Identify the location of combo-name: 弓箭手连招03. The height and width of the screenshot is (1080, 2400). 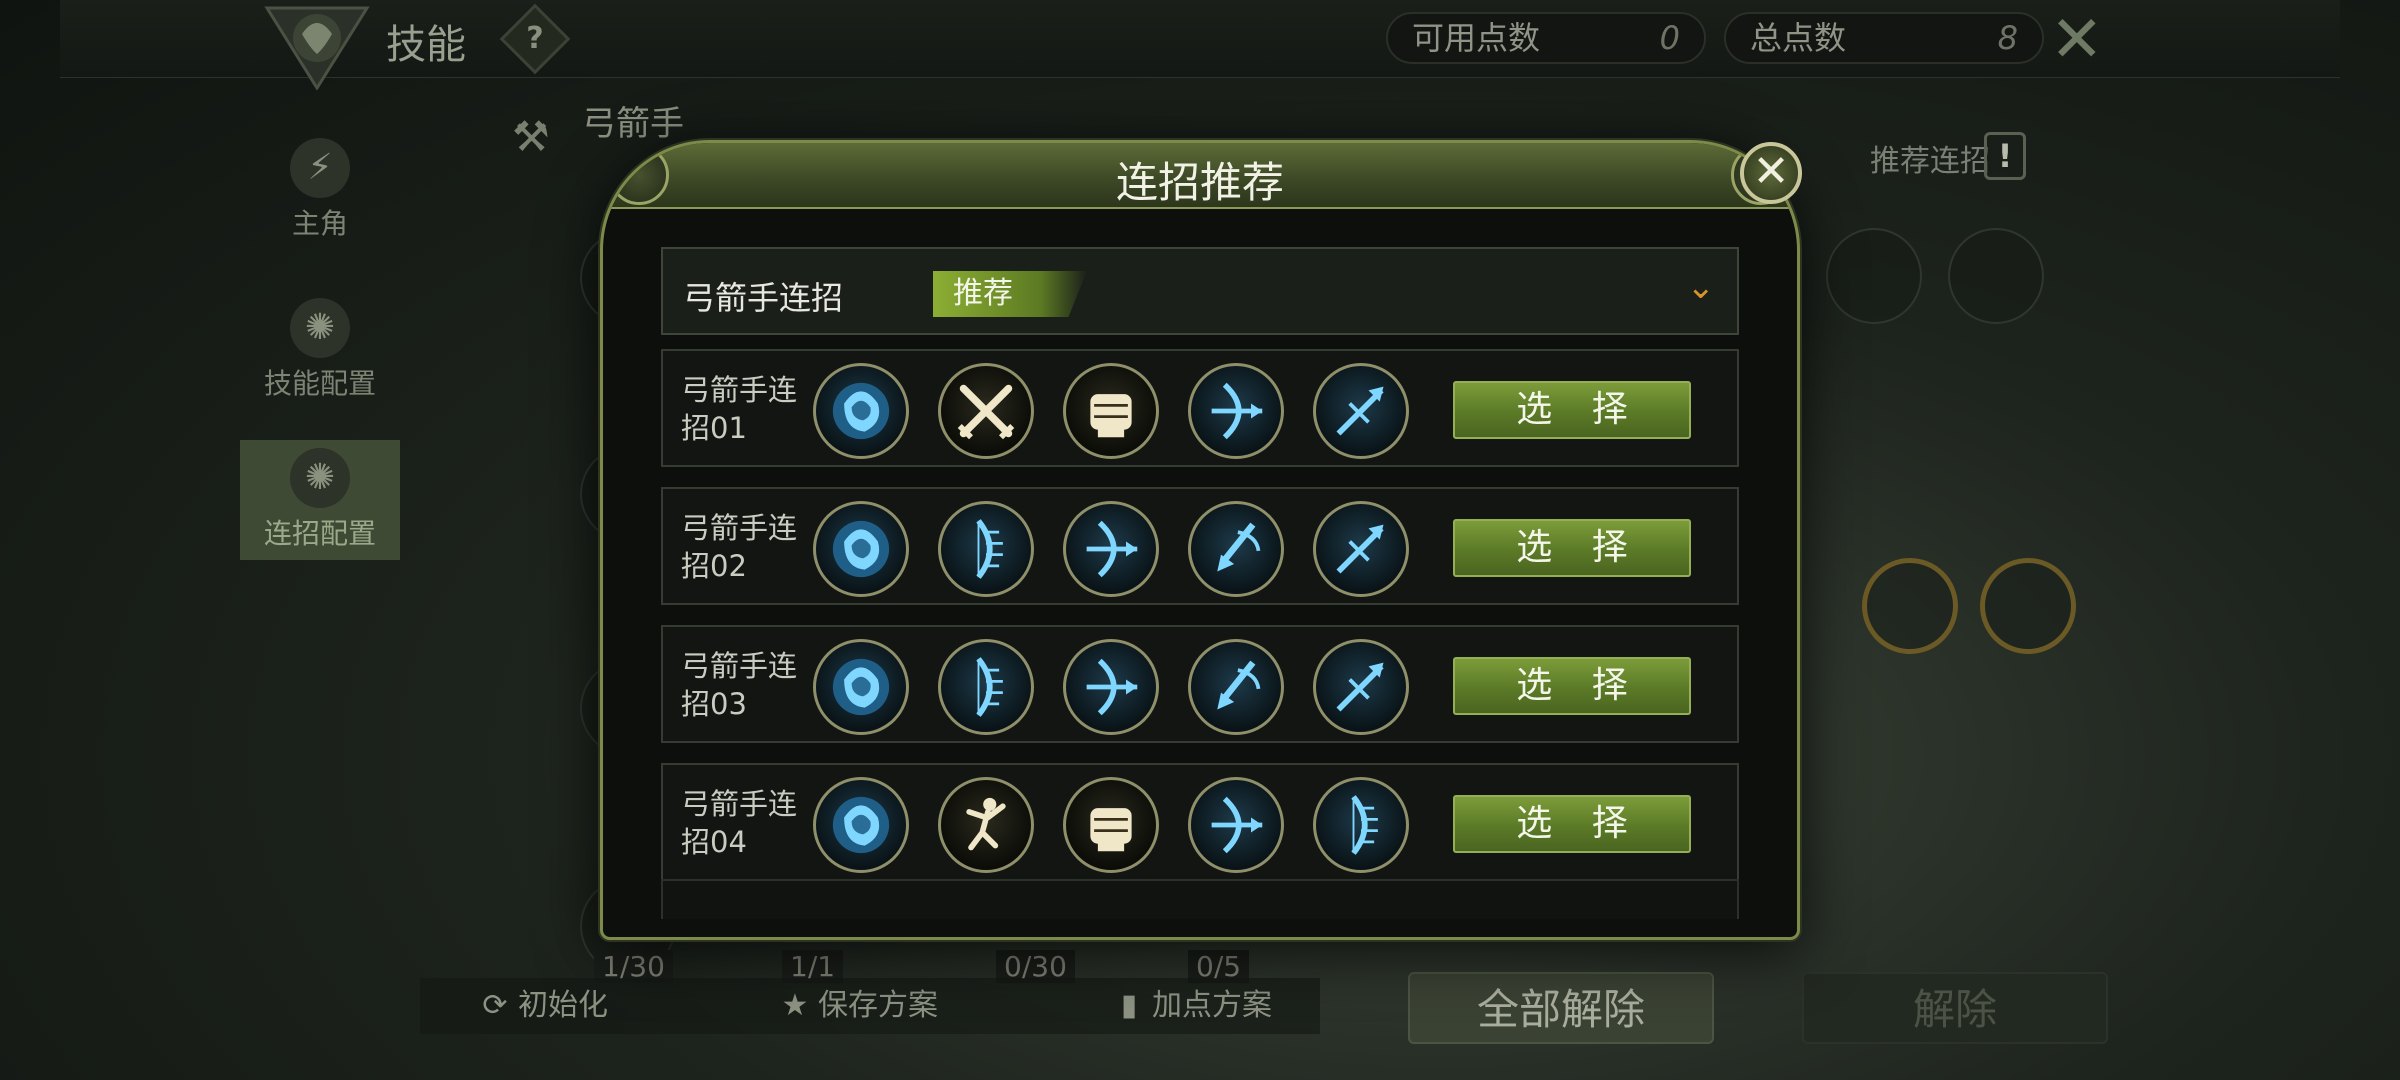
(739, 685).